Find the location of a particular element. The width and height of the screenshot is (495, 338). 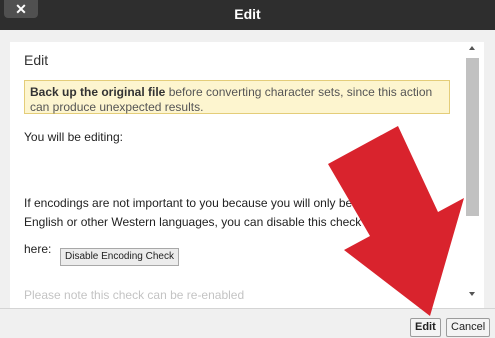

scroll-up-icon is located at coordinates (472, 48).